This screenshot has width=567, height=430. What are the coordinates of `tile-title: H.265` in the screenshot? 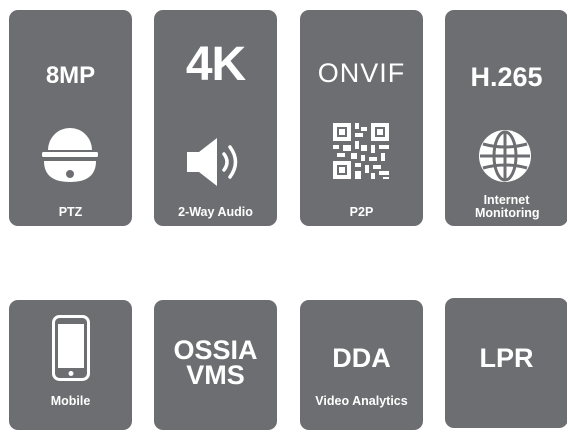 It's located at (506, 77).